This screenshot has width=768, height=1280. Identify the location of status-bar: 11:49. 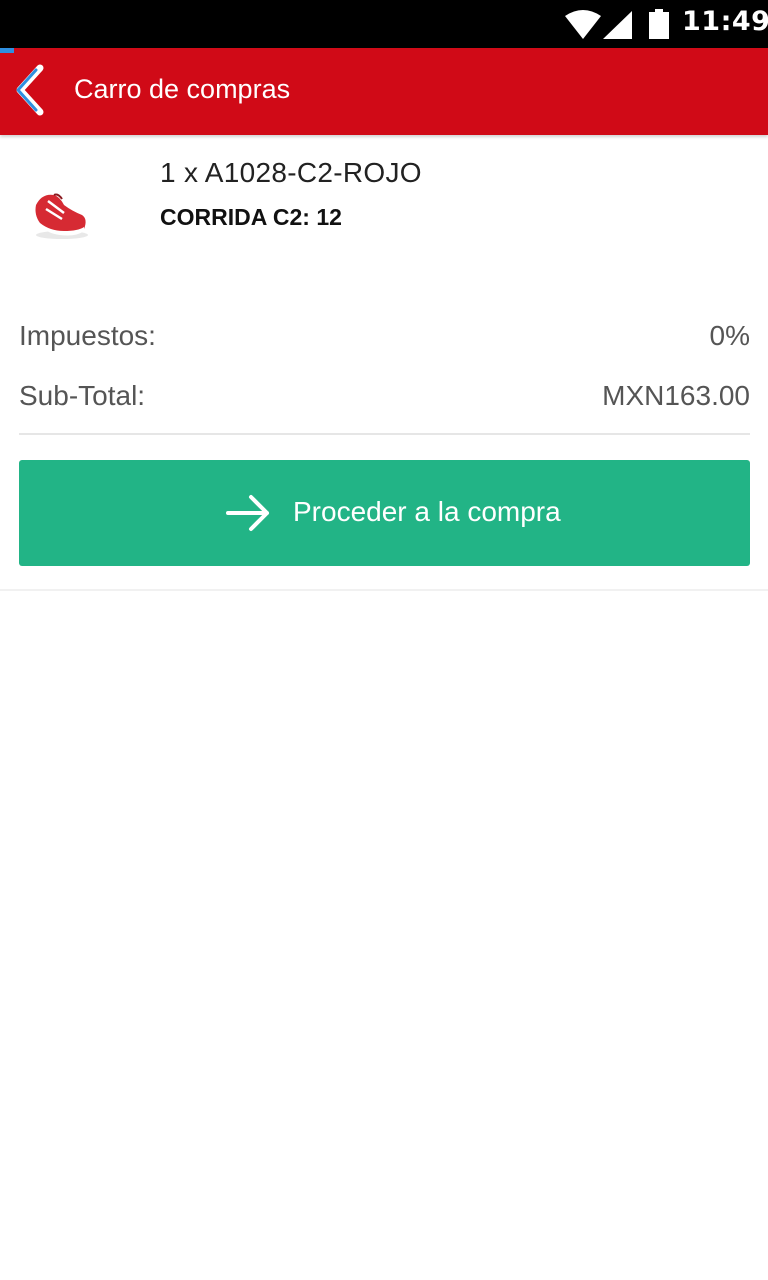
(384, 24).